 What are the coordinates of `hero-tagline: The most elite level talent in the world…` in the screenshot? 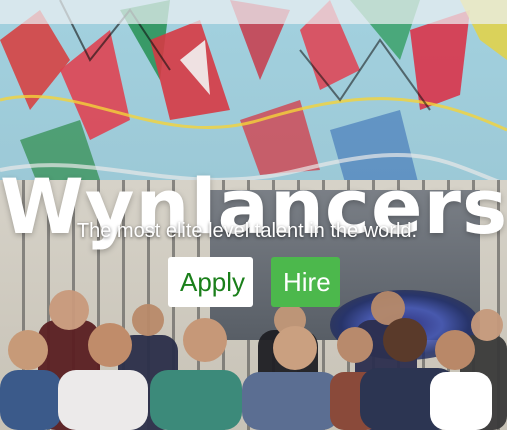 It's located at (247, 231).